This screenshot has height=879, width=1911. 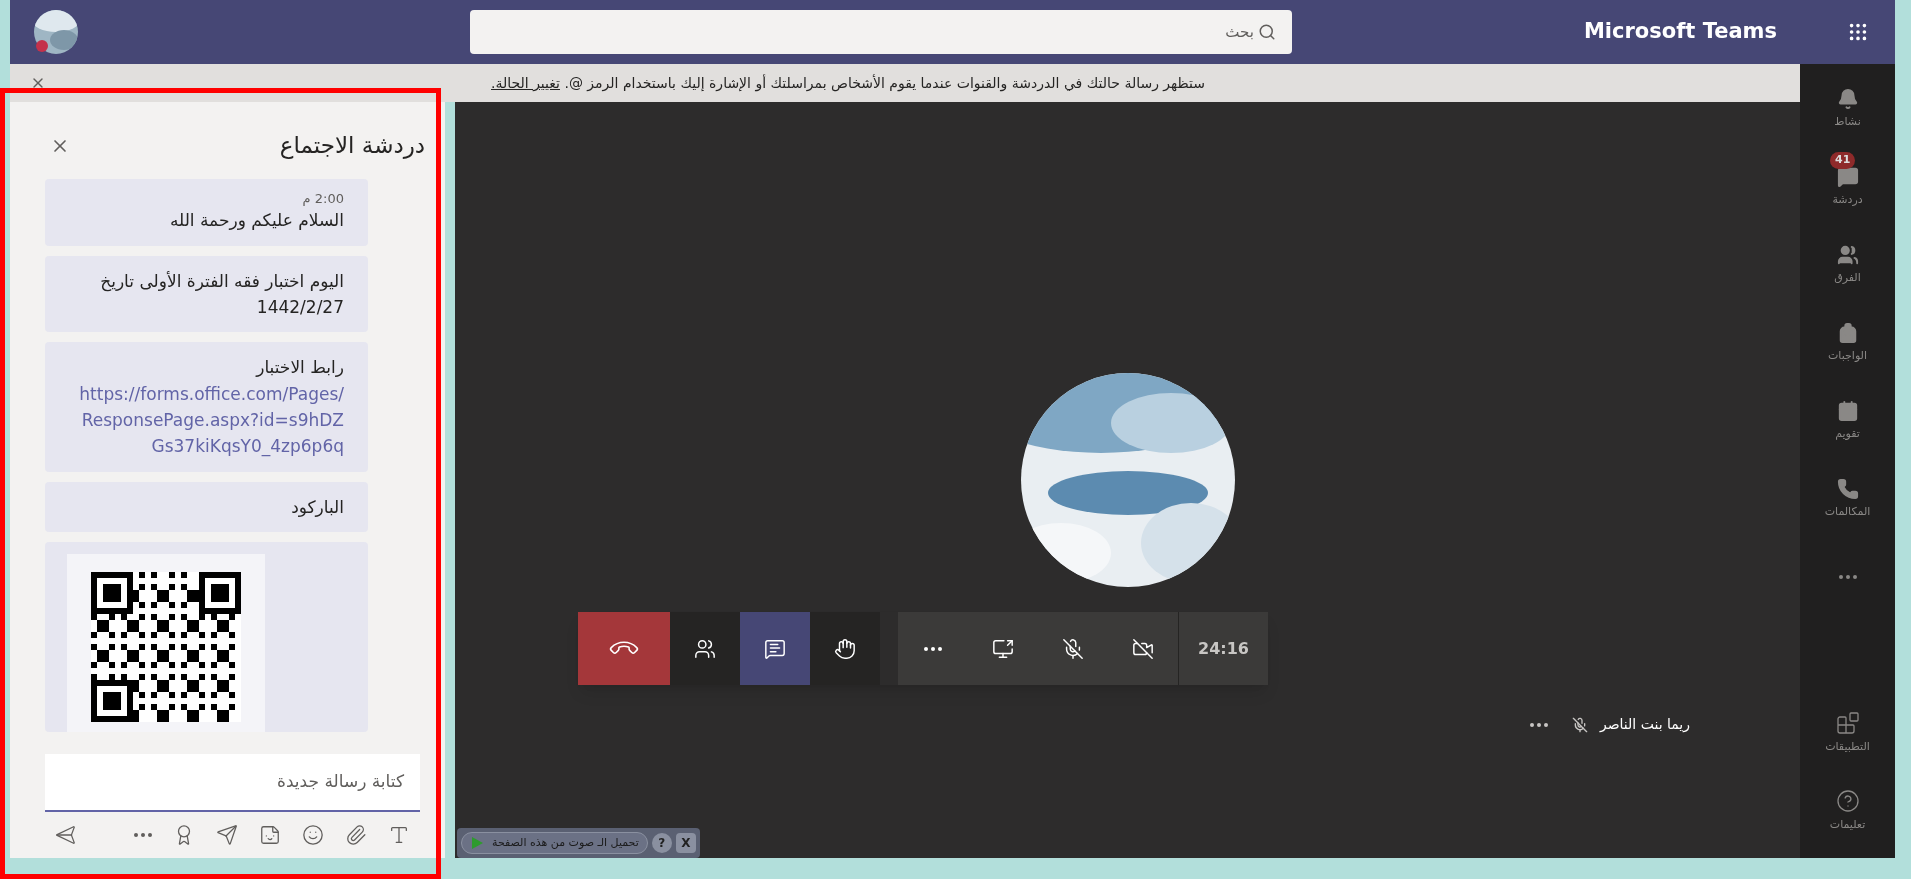 I want to click on phone-icon, so click(x=1847, y=488).